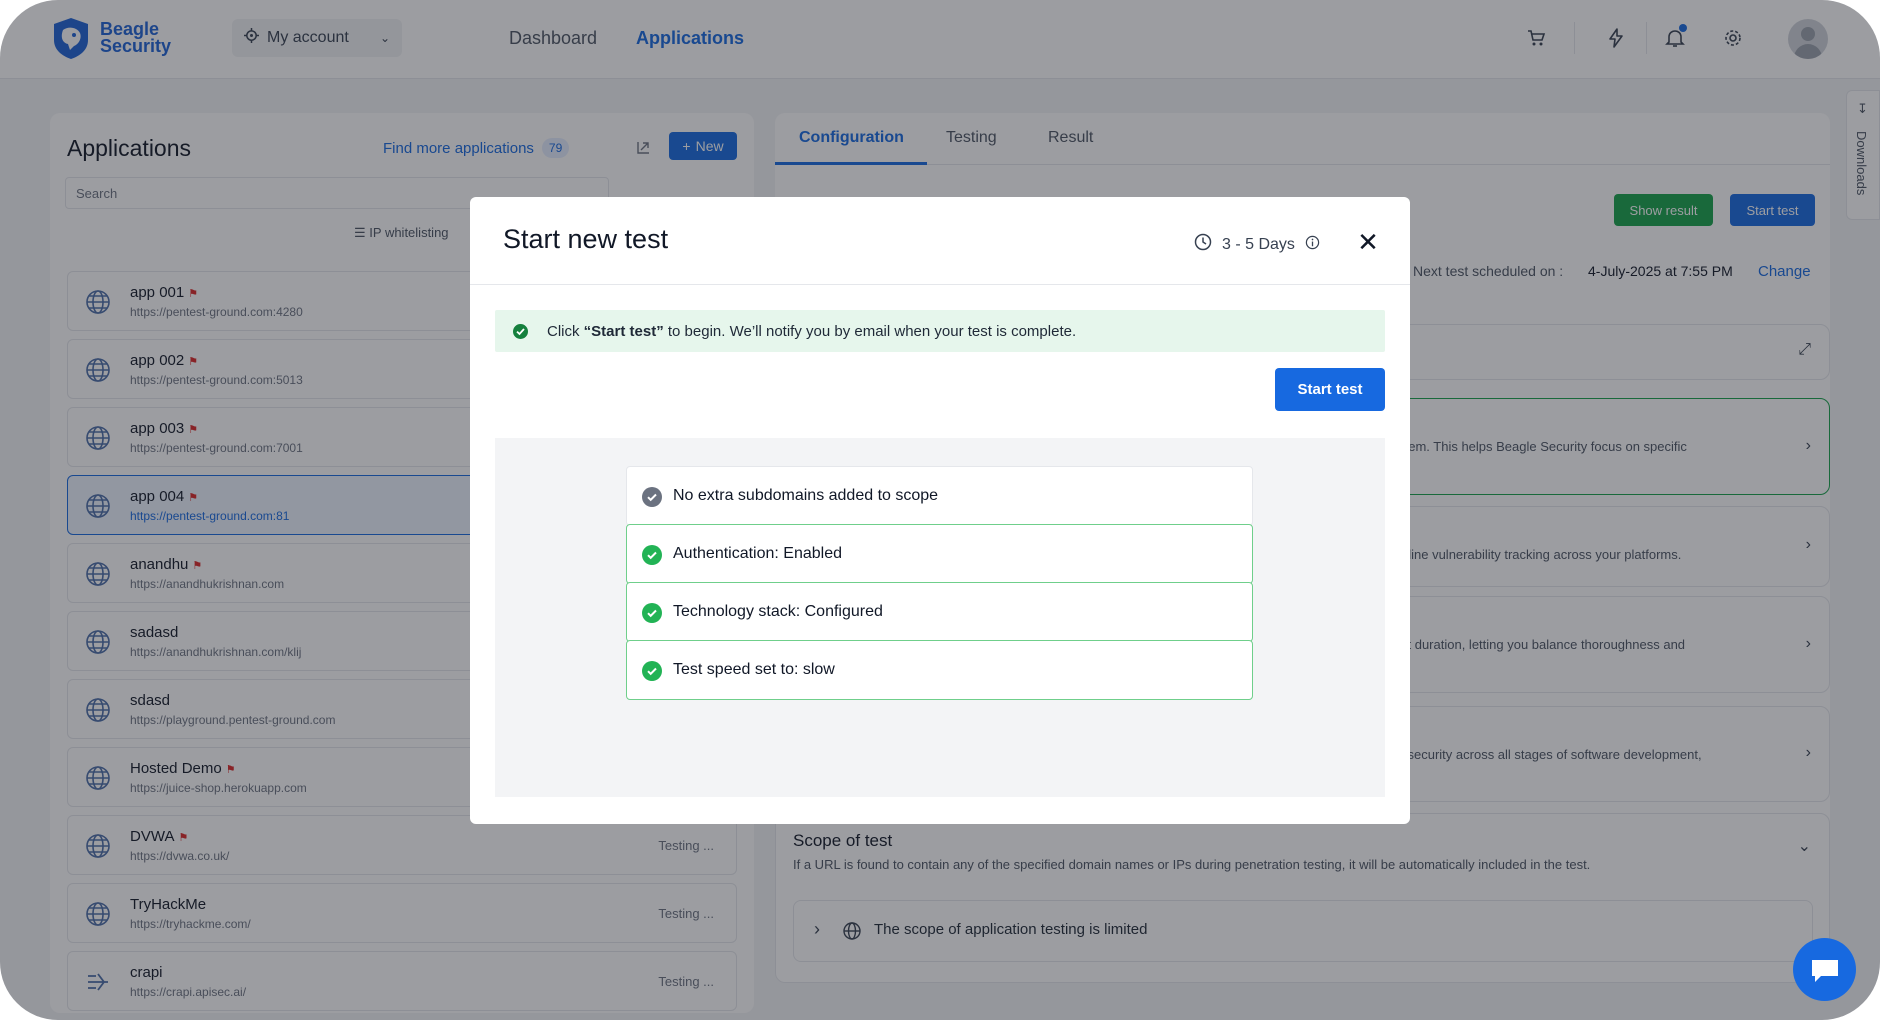  Describe the element at coordinates (1368, 242) in the screenshot. I see `close-icon: ✕` at that location.